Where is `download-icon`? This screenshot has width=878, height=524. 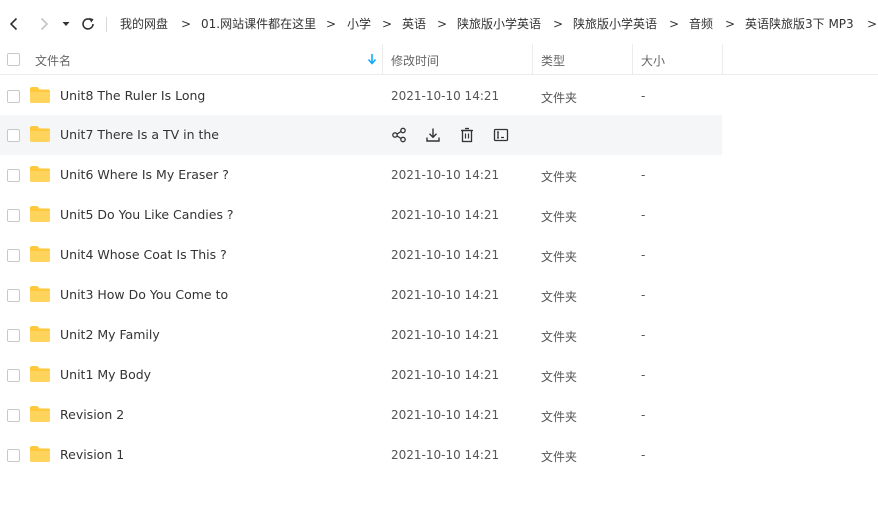
download-icon is located at coordinates (433, 135).